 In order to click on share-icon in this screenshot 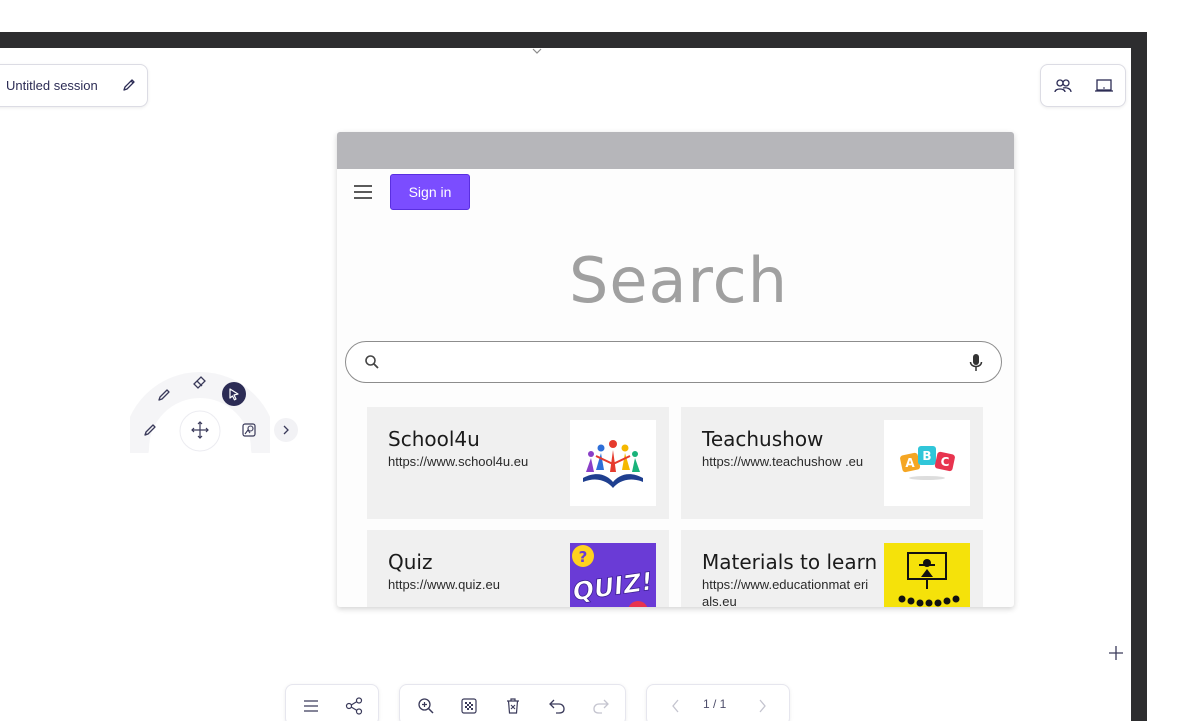, I will do `click(354, 706)`.